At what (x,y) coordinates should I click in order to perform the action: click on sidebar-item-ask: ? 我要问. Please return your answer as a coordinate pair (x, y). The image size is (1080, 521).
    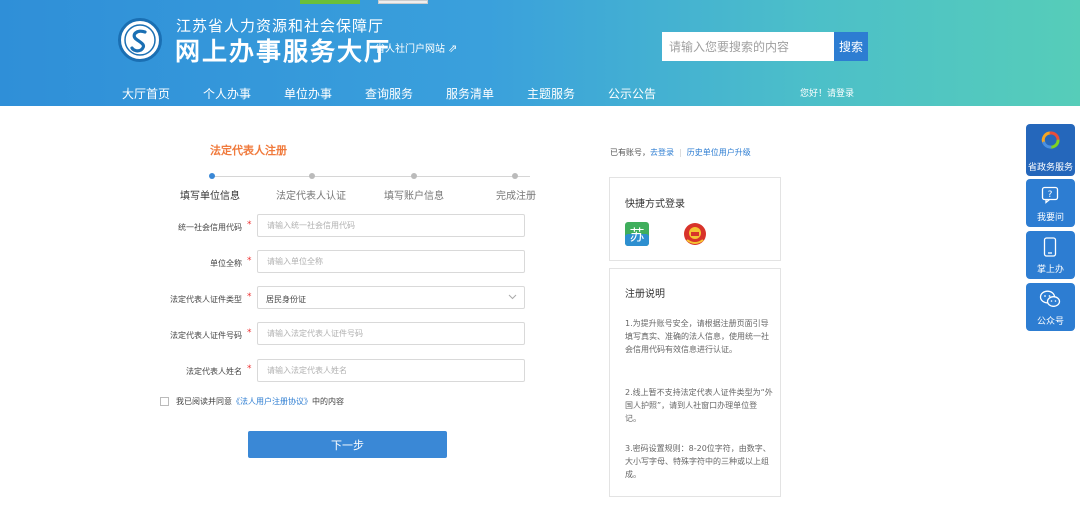
    Looking at the image, I should click on (1050, 203).